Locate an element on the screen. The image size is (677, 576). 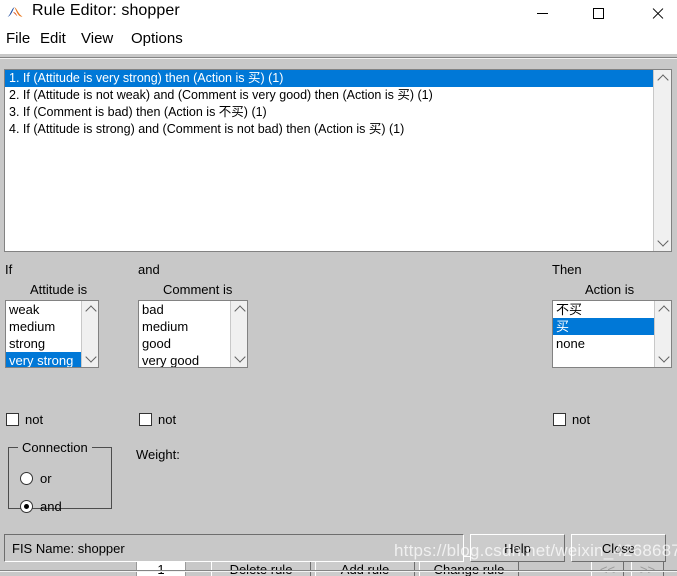
connection-or-radio: or is located at coordinates (36, 478).